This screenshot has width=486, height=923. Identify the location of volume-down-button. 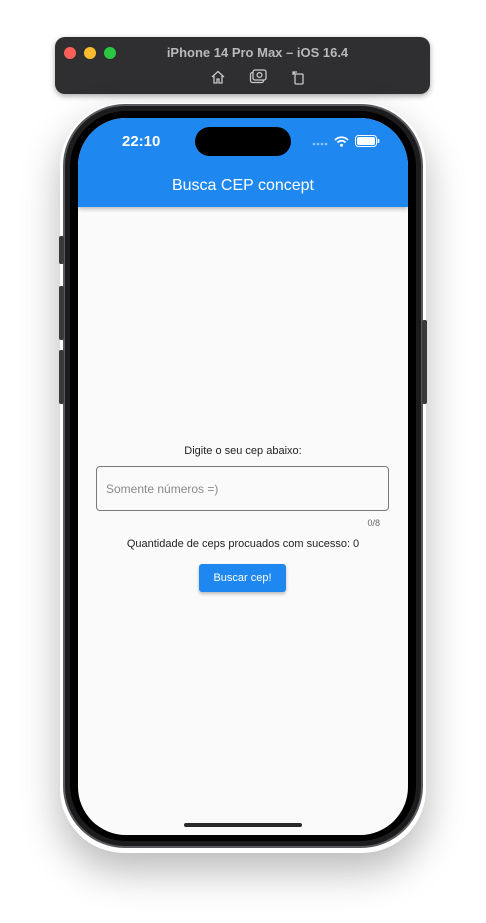
(61, 377).